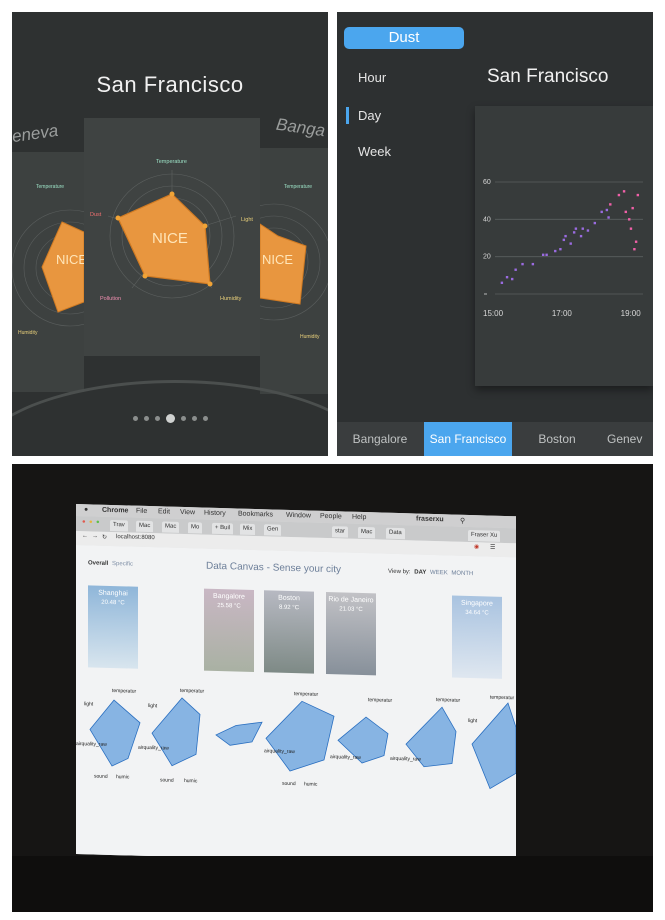 The image size is (665, 920). What do you see at coordinates (95, 536) in the screenshot?
I see `forward-icon: →` at bounding box center [95, 536].